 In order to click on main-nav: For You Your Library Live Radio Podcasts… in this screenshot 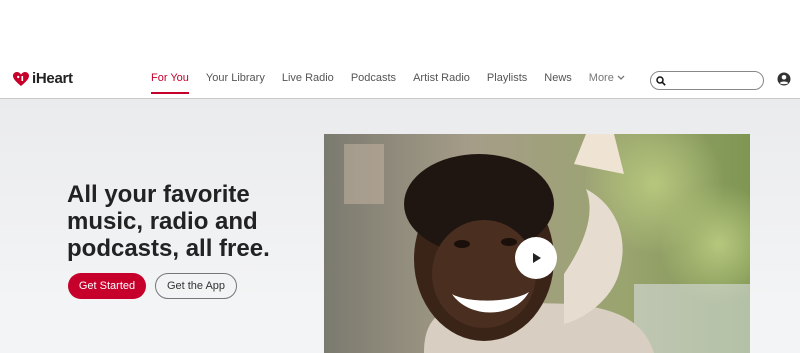, I will do `click(396, 83)`.